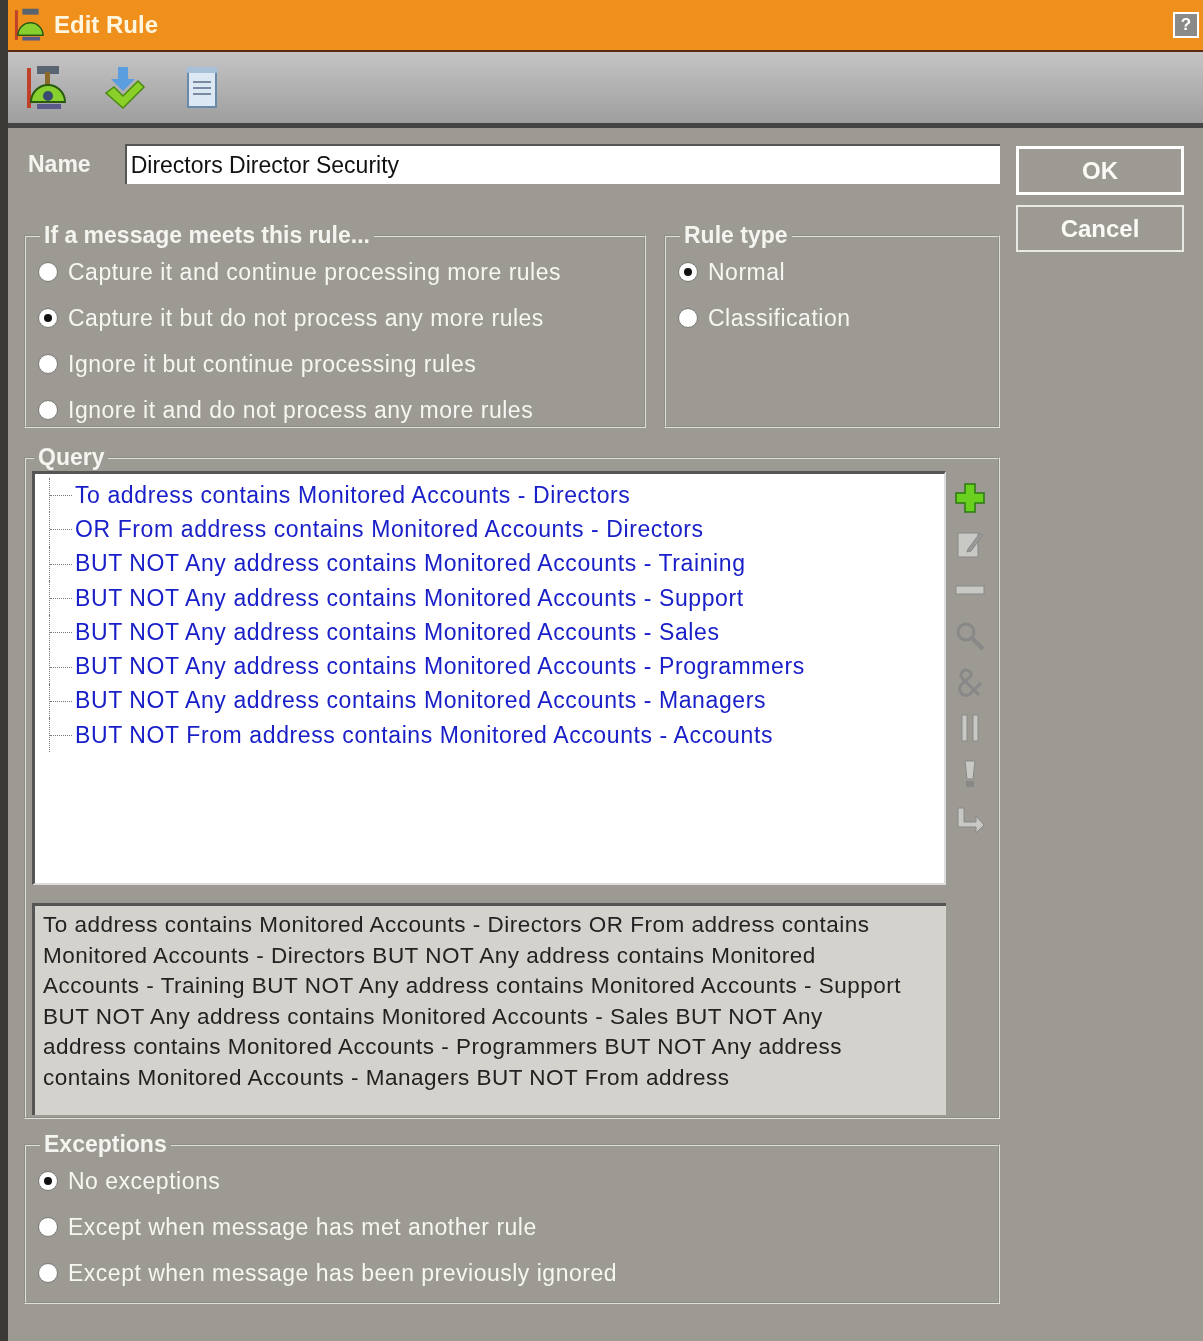 This screenshot has height=1341, width=1203. What do you see at coordinates (335, 318) in the screenshot?
I see `radio-option: Capture it but do not process any more rules` at bounding box center [335, 318].